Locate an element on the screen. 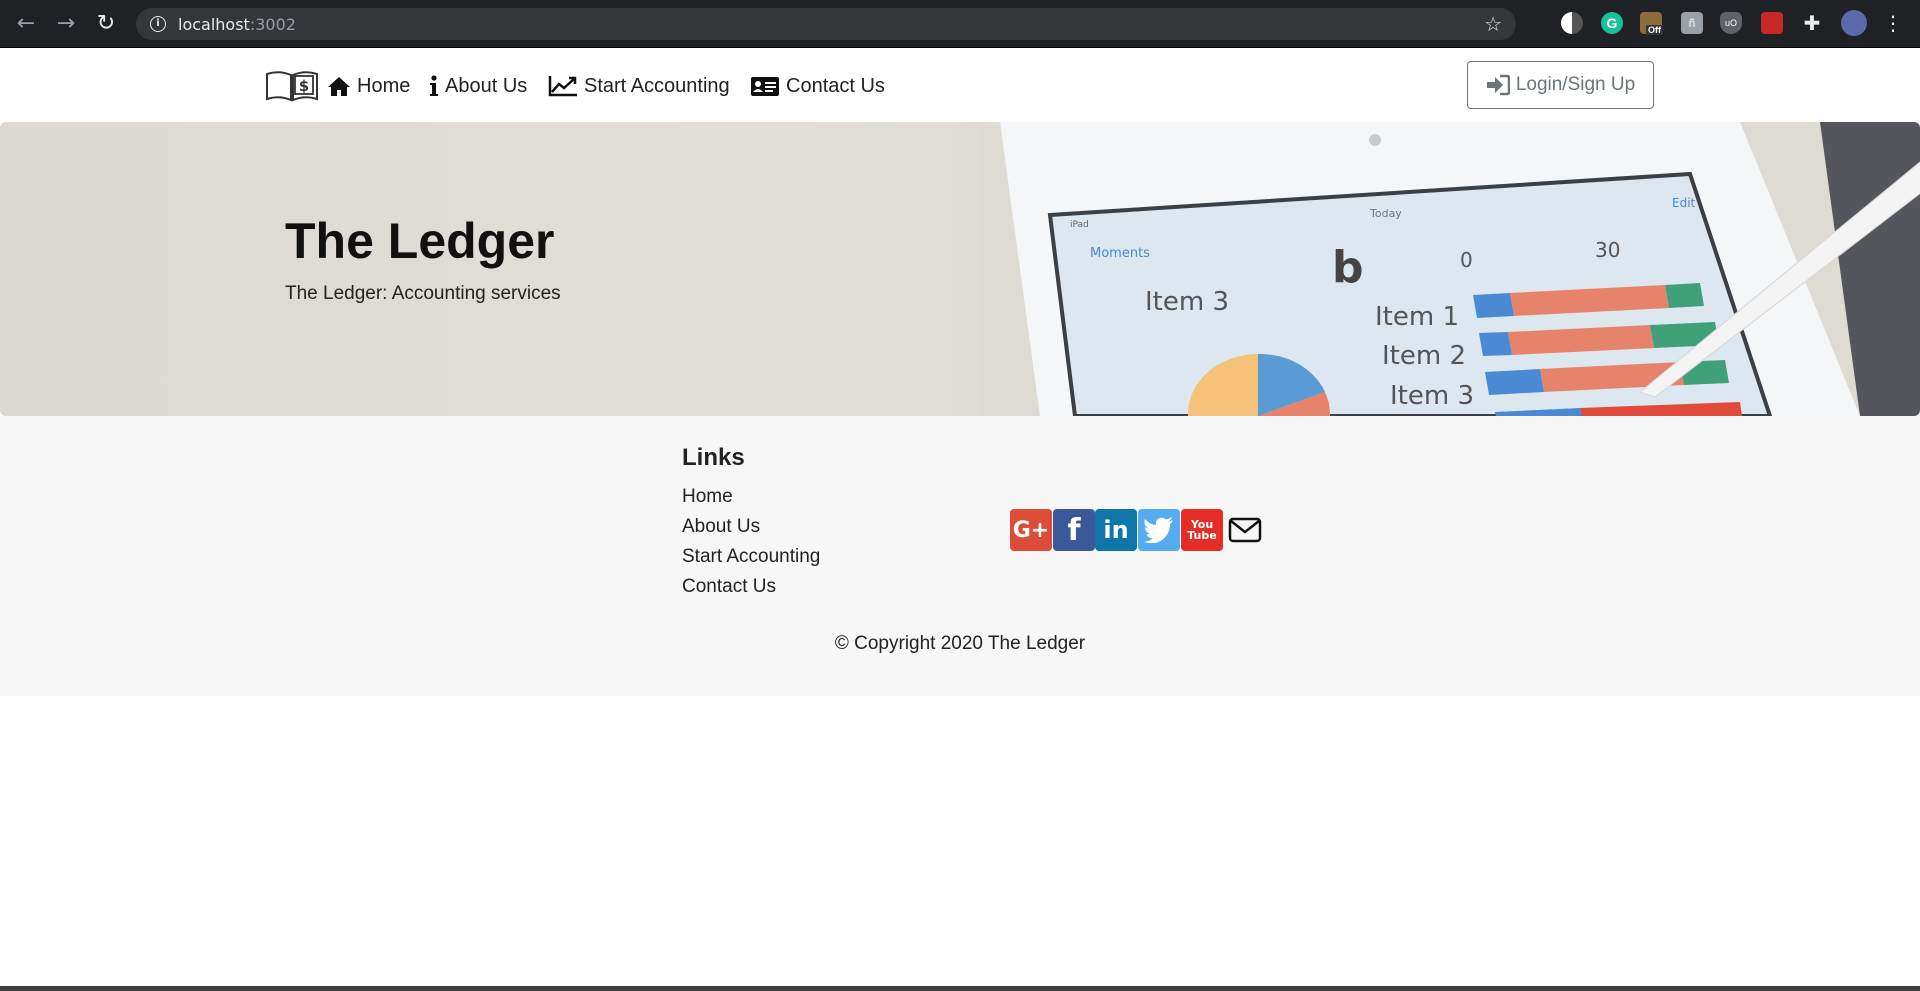  nav-link-about: About Us is located at coordinates (478, 86).